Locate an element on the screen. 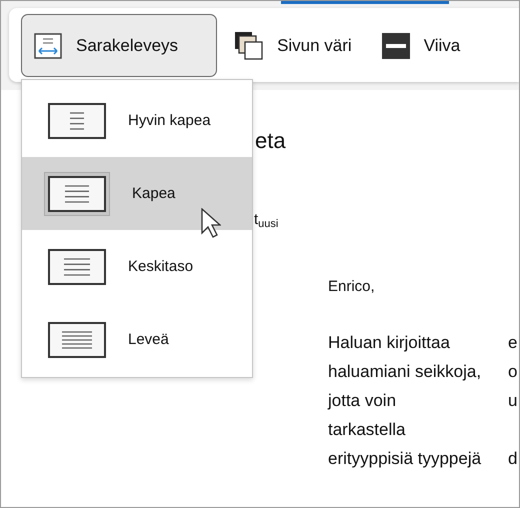 The height and width of the screenshot is (508, 520). body-text: haluamiani seikkoja, is located at coordinates (405, 372).